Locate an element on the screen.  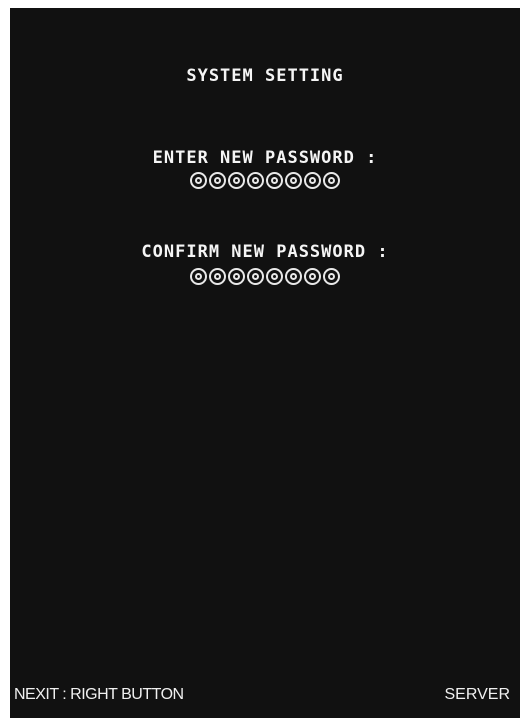
confirm-password-label: CONFIRM NEW PASSWORD : is located at coordinates (265, 252).